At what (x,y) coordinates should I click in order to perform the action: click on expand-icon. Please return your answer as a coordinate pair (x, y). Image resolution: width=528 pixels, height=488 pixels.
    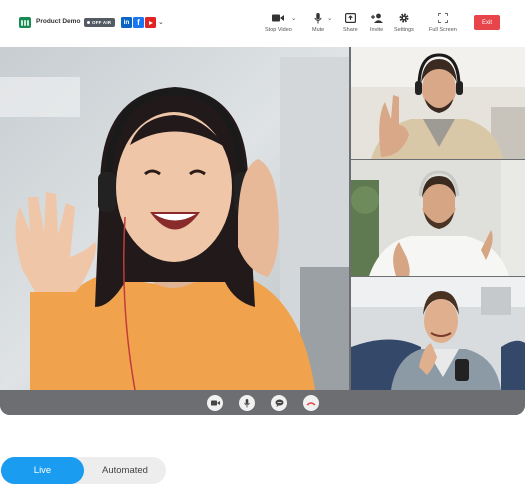
    Looking at the image, I should click on (442, 18).